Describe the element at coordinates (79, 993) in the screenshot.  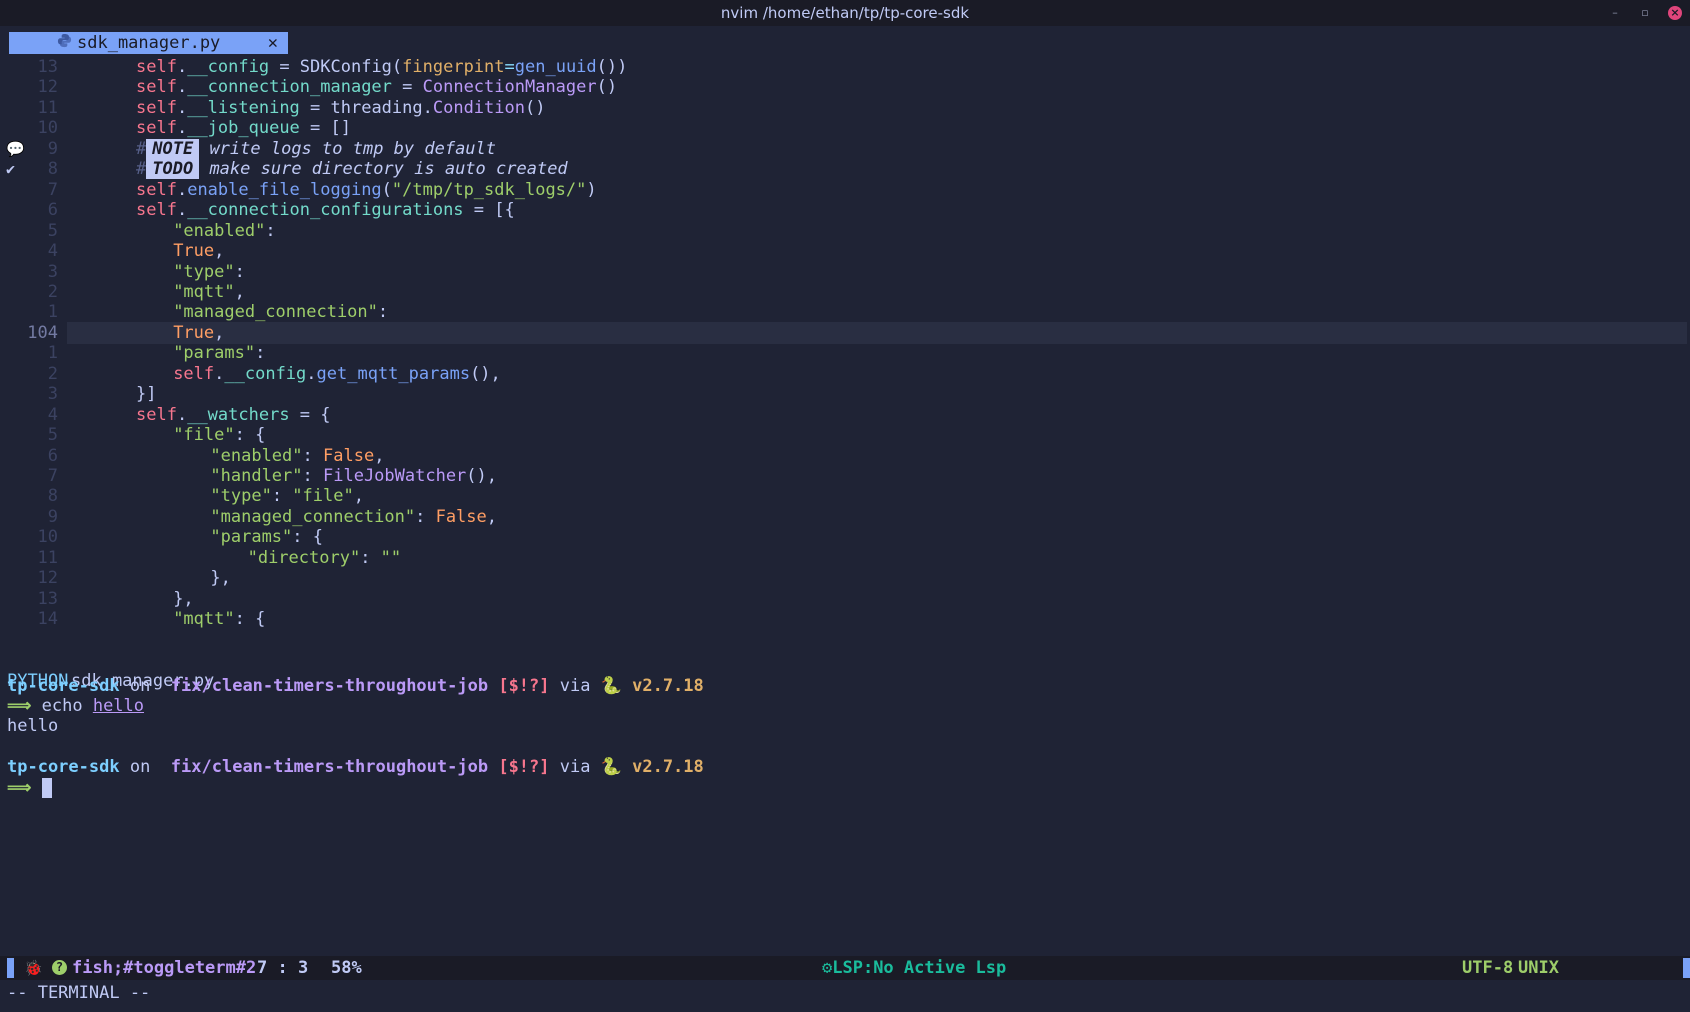
I see `mode-indicator: -- TERMINAL --` at that location.